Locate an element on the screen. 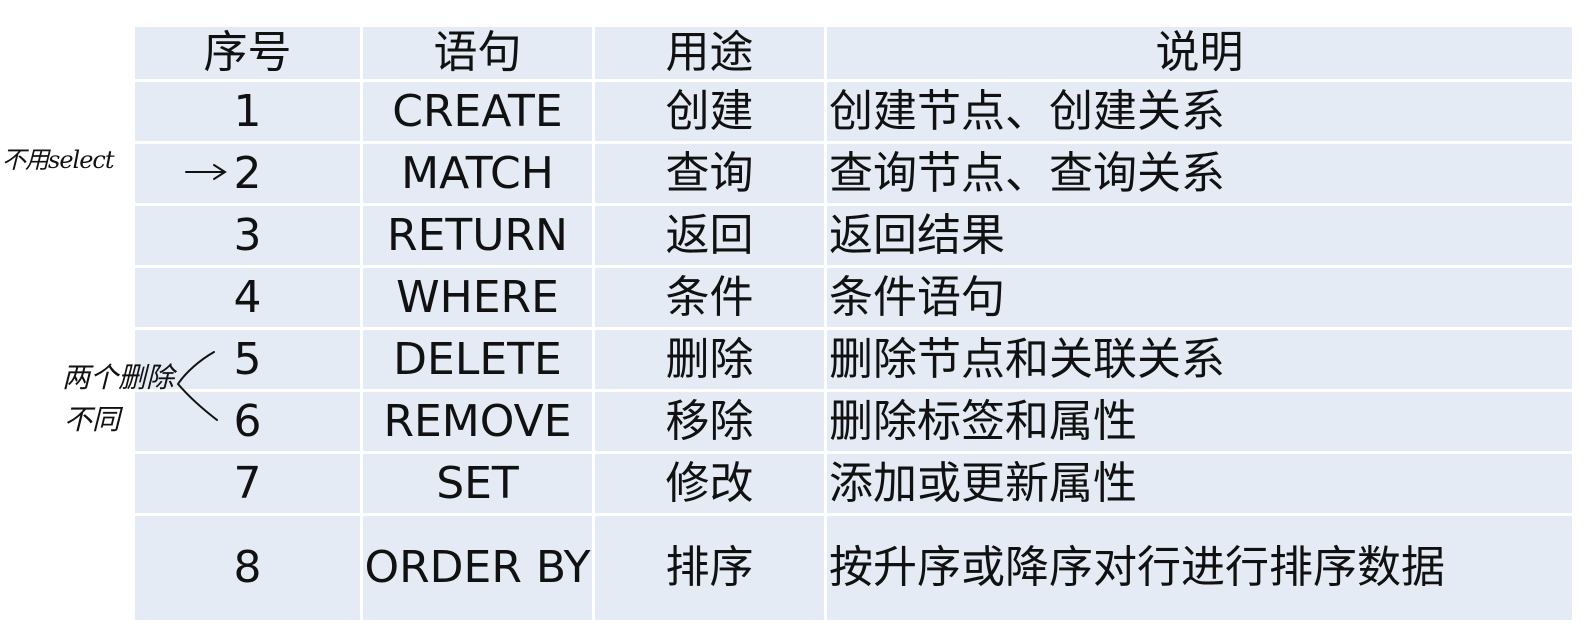 This screenshot has width=1596, height=631. row-statement: CREATE is located at coordinates (477, 111).